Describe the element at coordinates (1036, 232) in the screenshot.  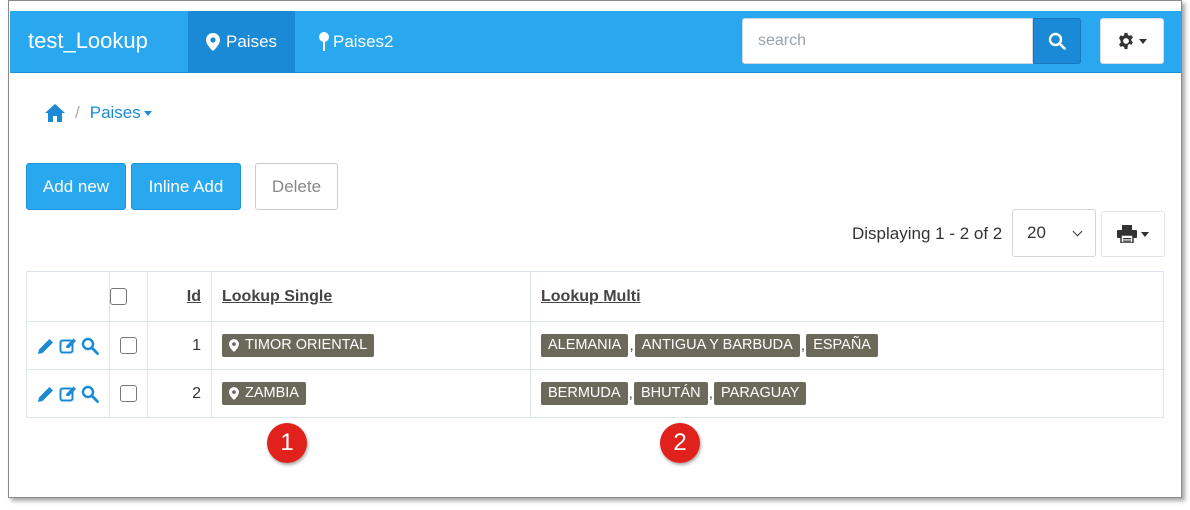
I see `page-size-value: 20` at that location.